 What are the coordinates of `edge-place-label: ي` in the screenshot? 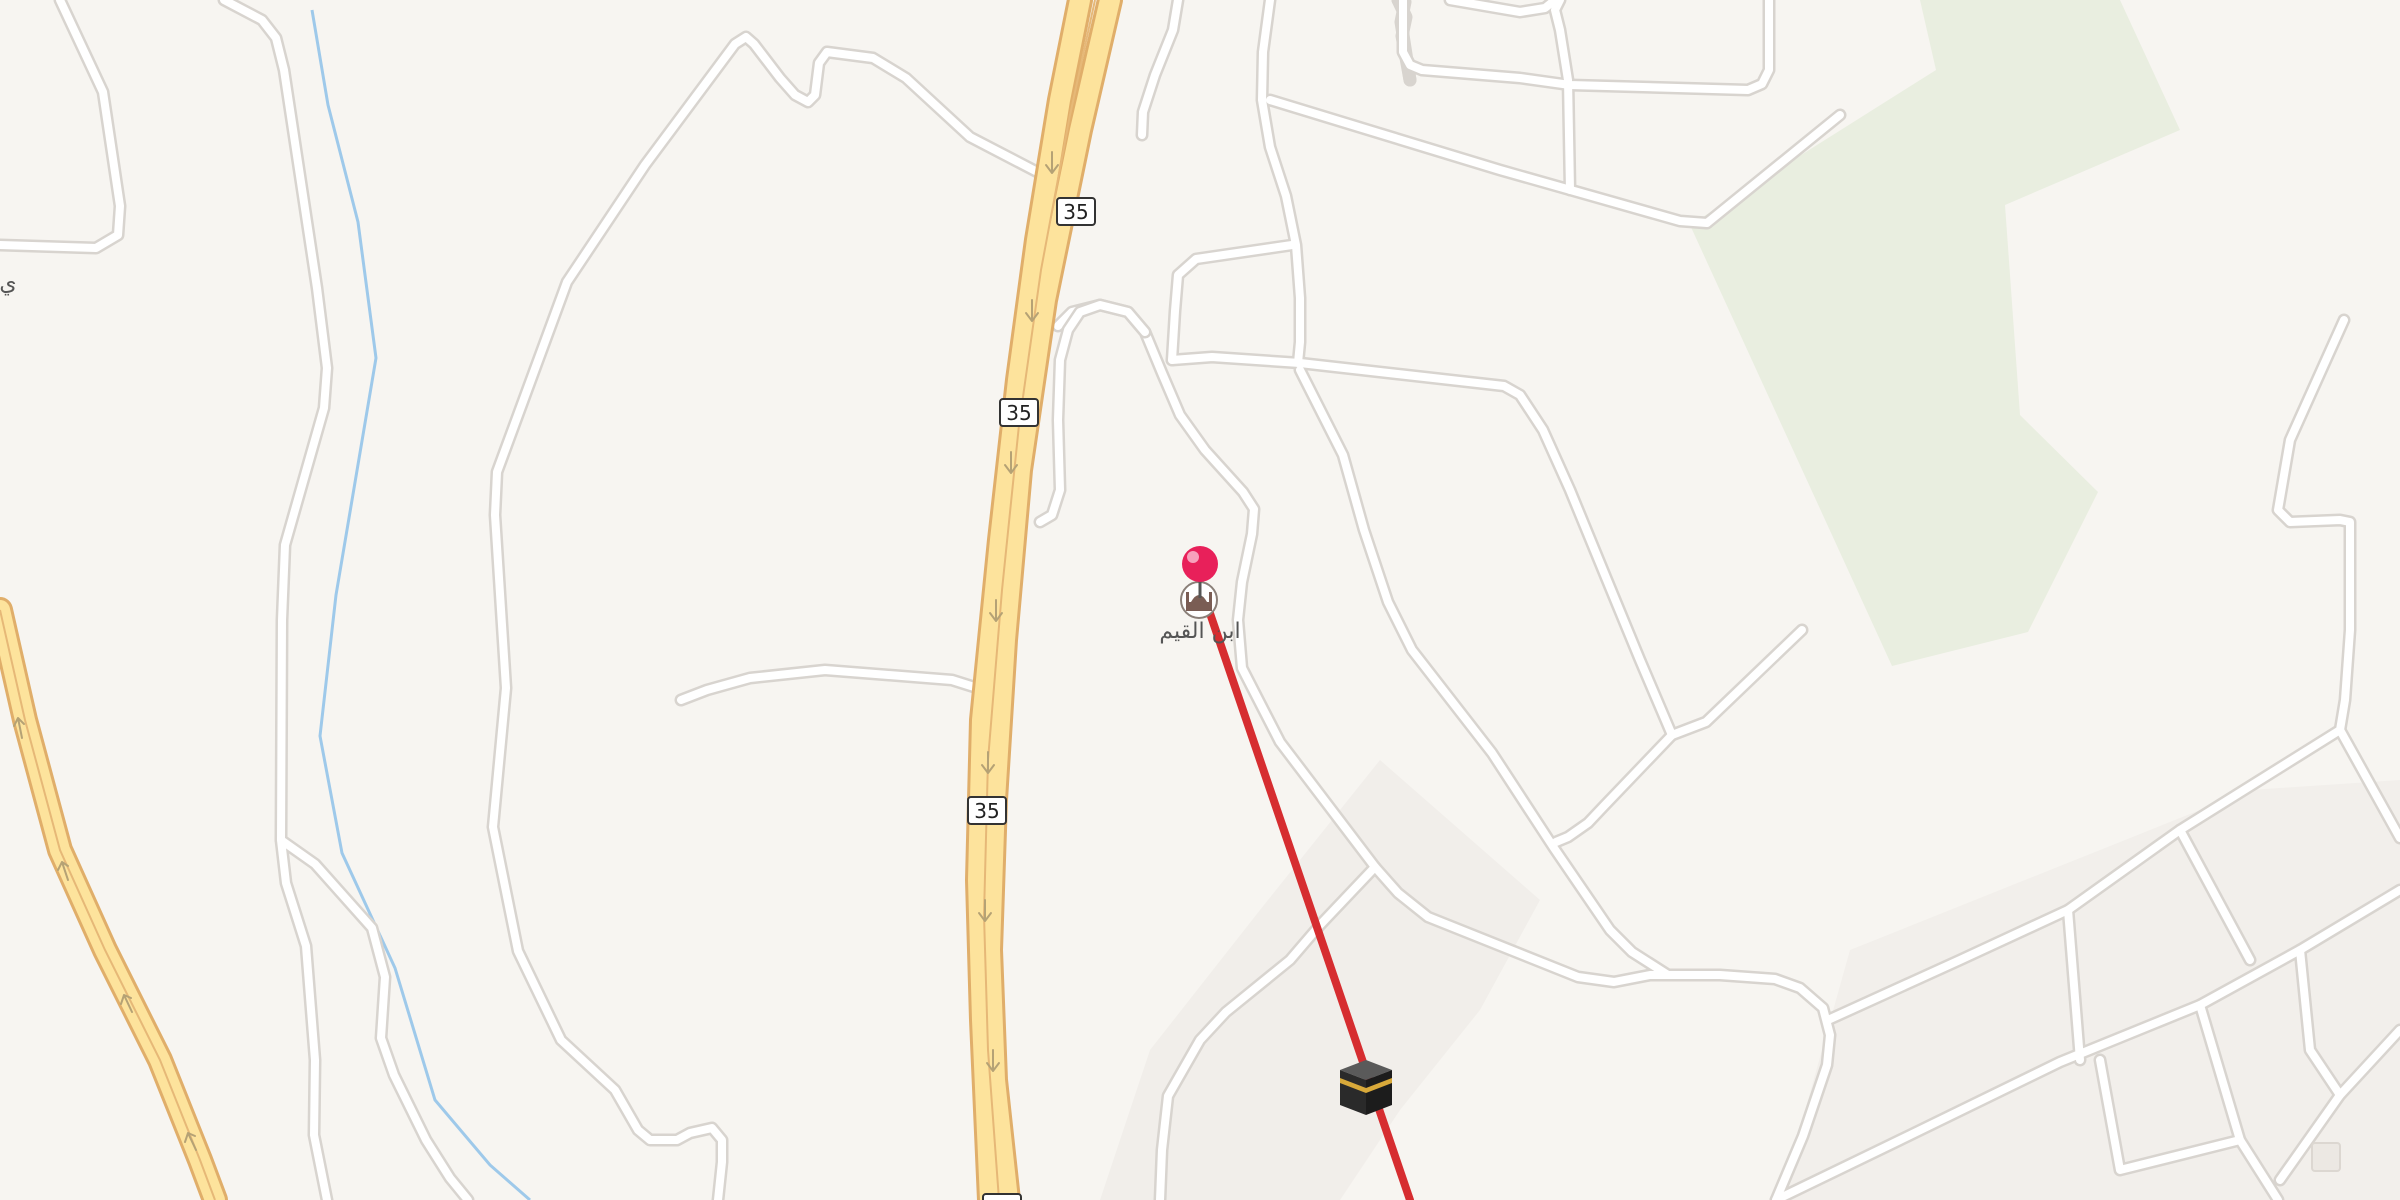 It's located at (8, 283).